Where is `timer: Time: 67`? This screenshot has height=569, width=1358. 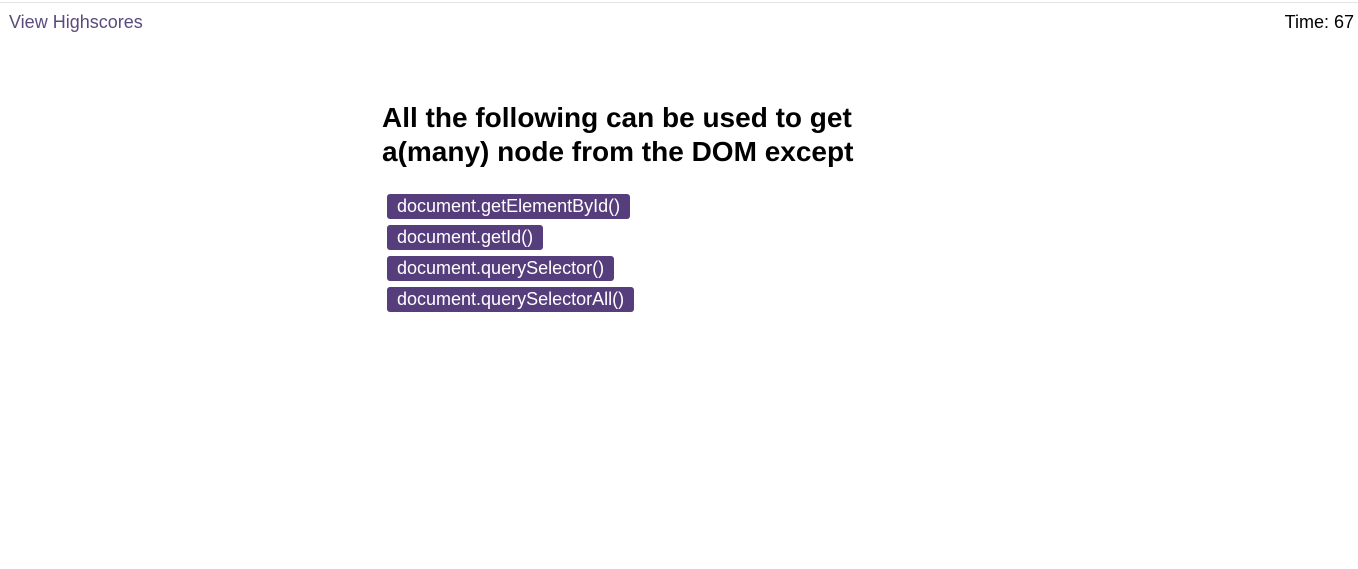
timer: Time: 67 is located at coordinates (1319, 22).